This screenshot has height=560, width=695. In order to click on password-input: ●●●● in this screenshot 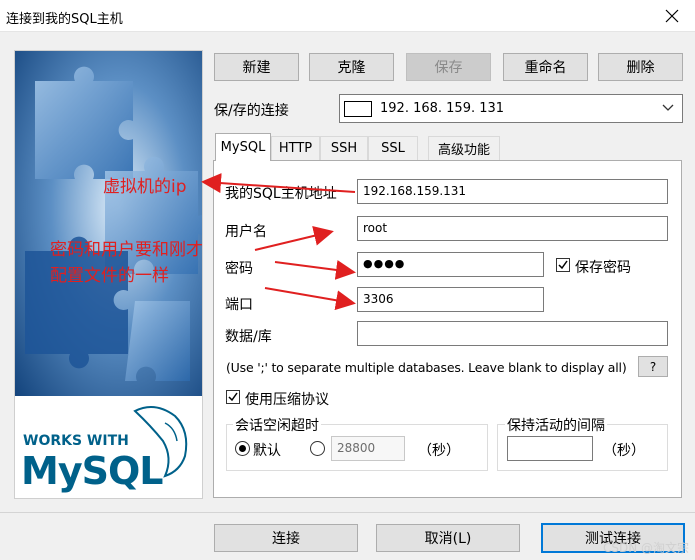, I will do `click(450, 264)`.